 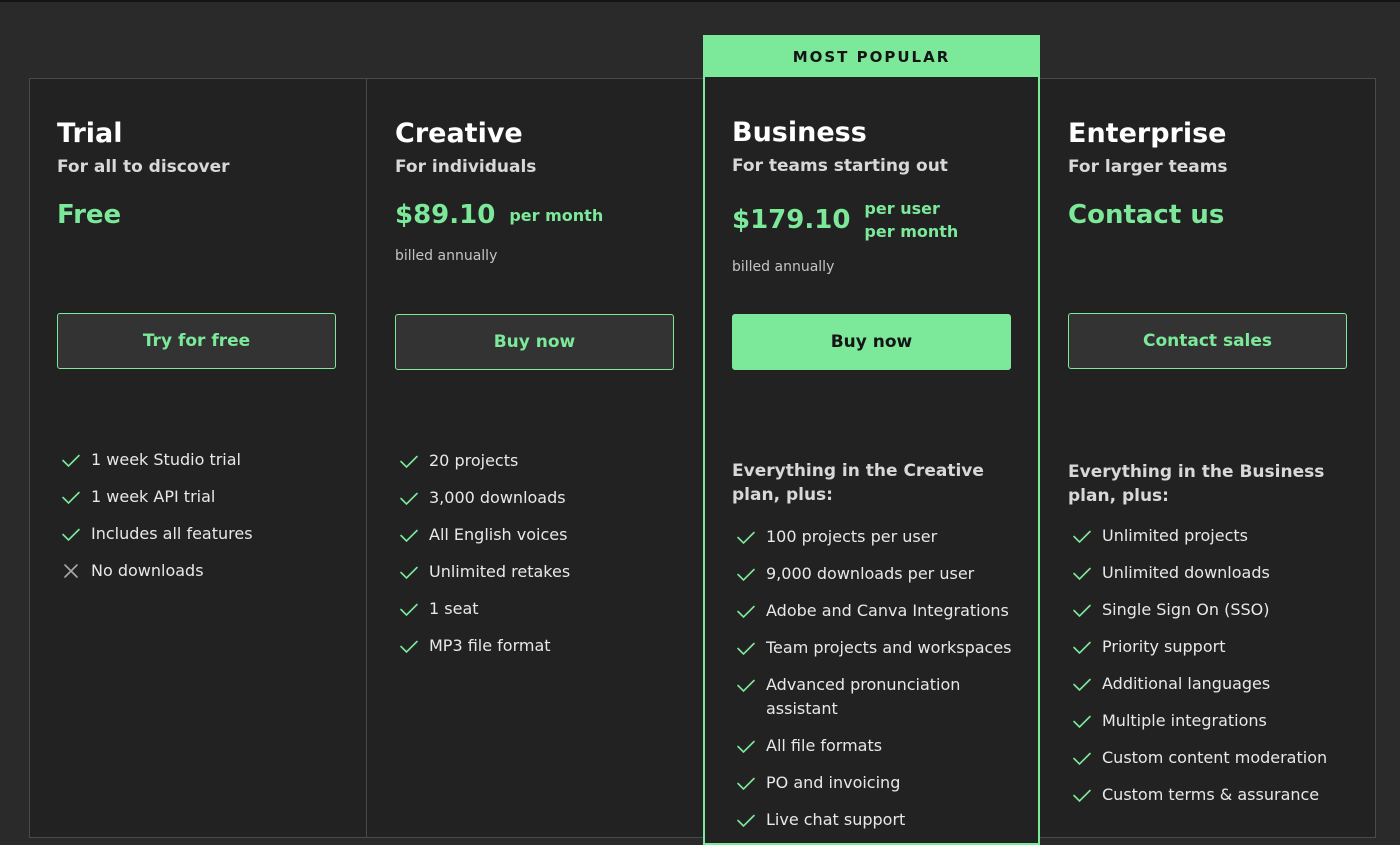 I want to click on feature-lead: Everything in the Business plan, plus:, so click(x=1196, y=484).